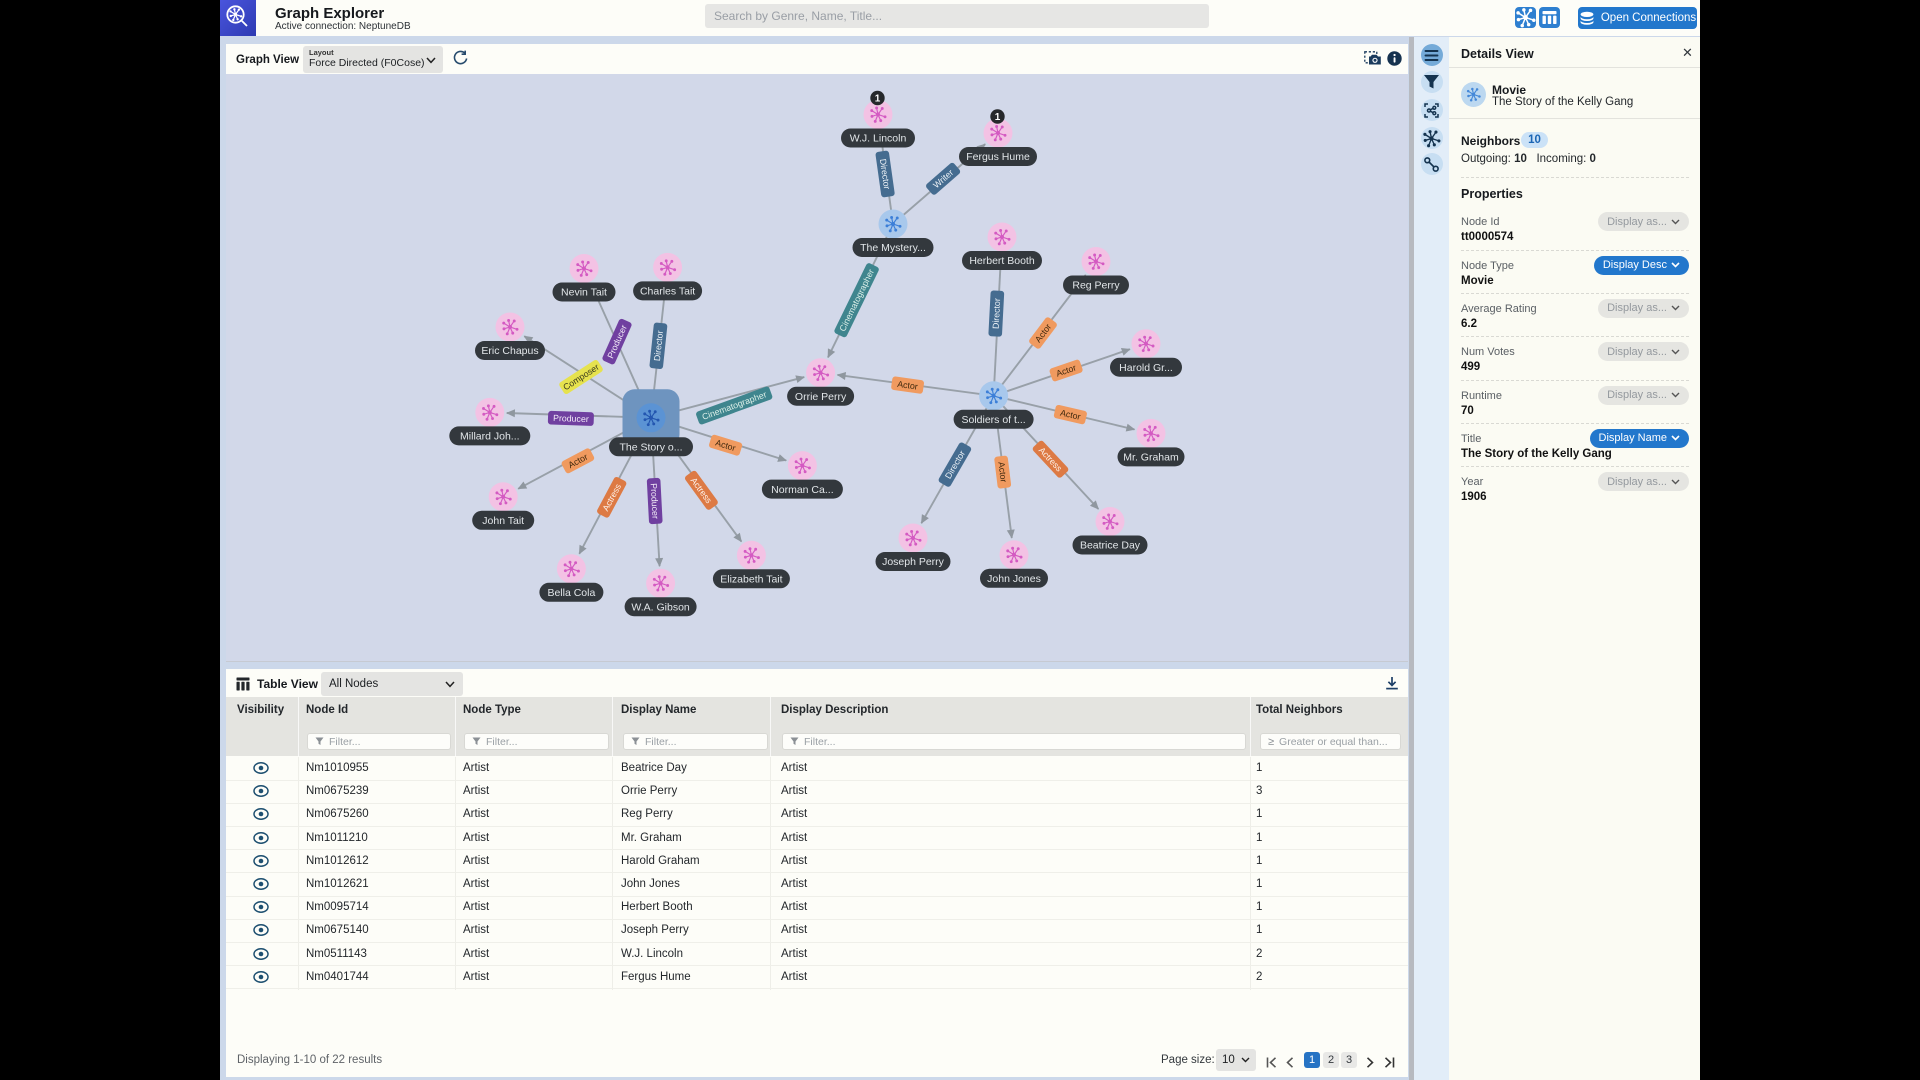 The image size is (1920, 1080). Describe the element at coordinates (584, 293) in the screenshot. I see `svg-text: Nevin Tait` at that location.